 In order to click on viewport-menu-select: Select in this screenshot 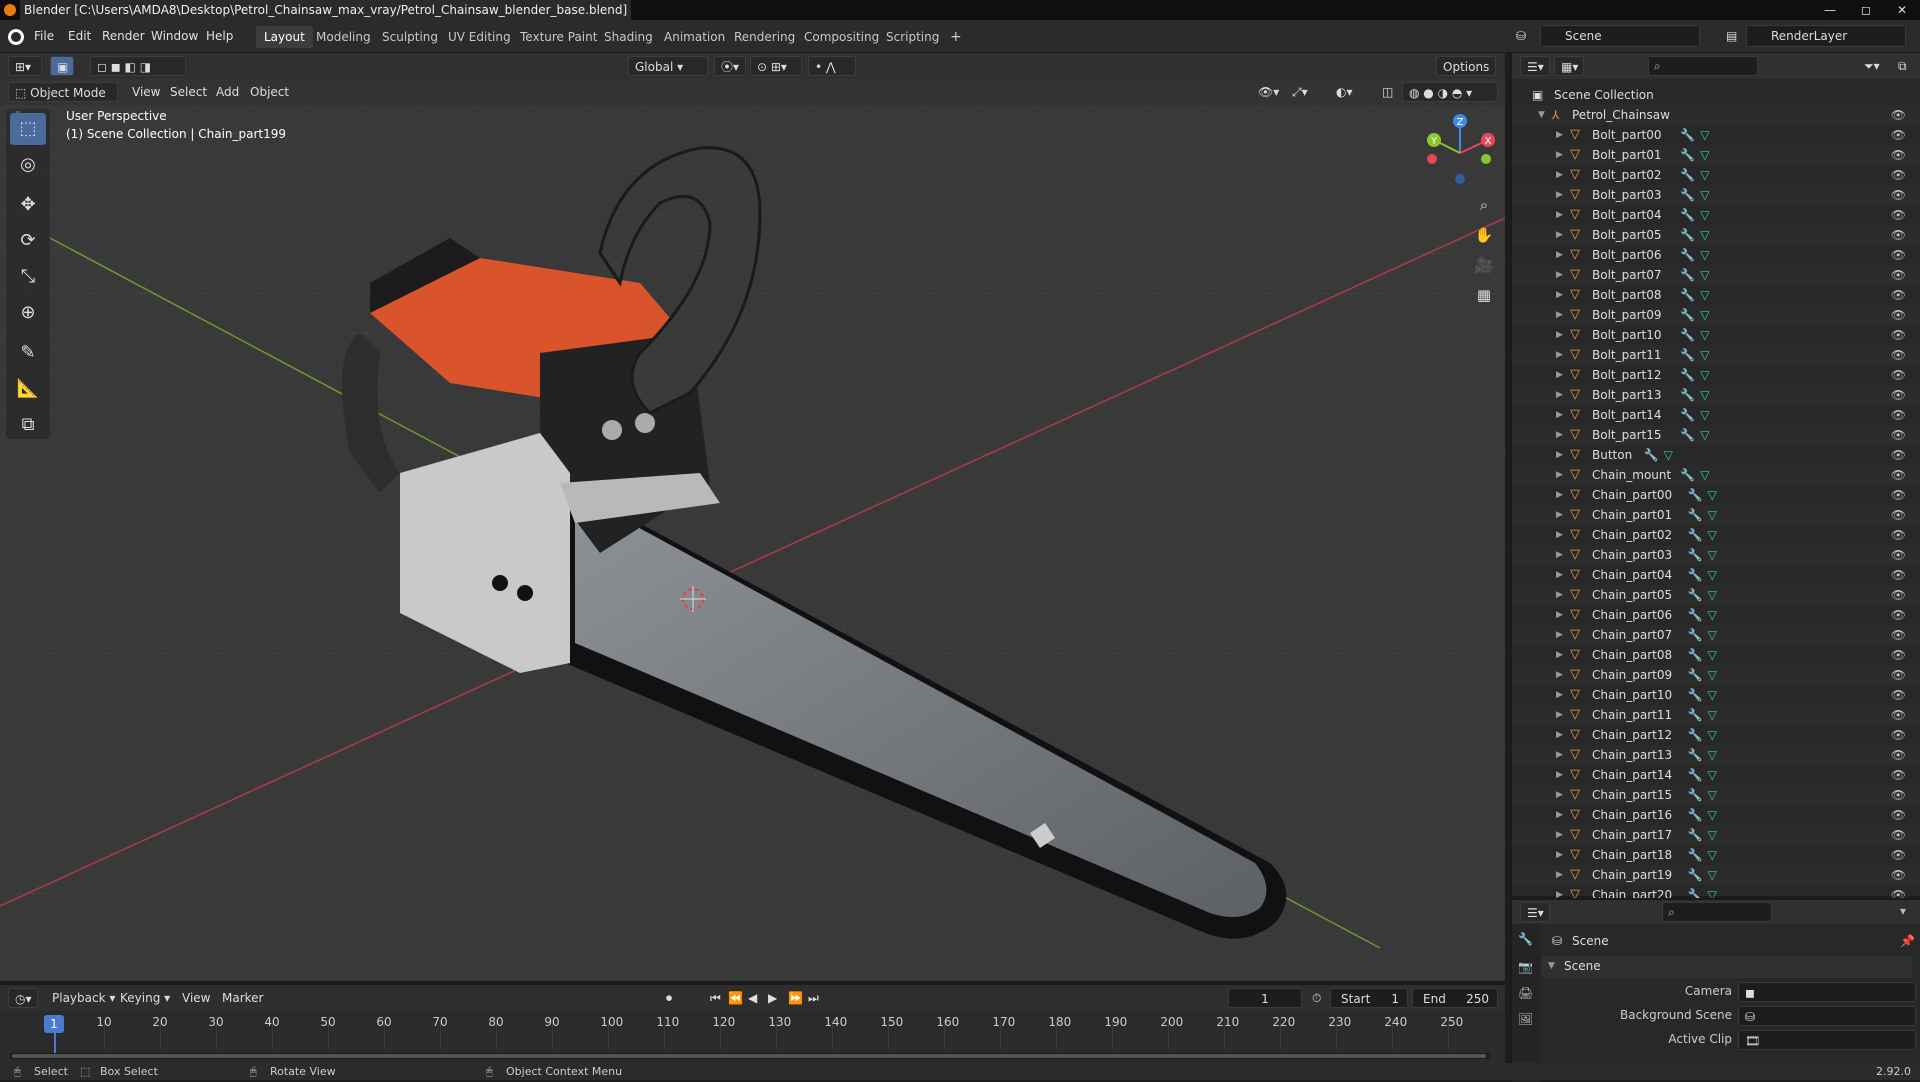, I will do `click(188, 92)`.